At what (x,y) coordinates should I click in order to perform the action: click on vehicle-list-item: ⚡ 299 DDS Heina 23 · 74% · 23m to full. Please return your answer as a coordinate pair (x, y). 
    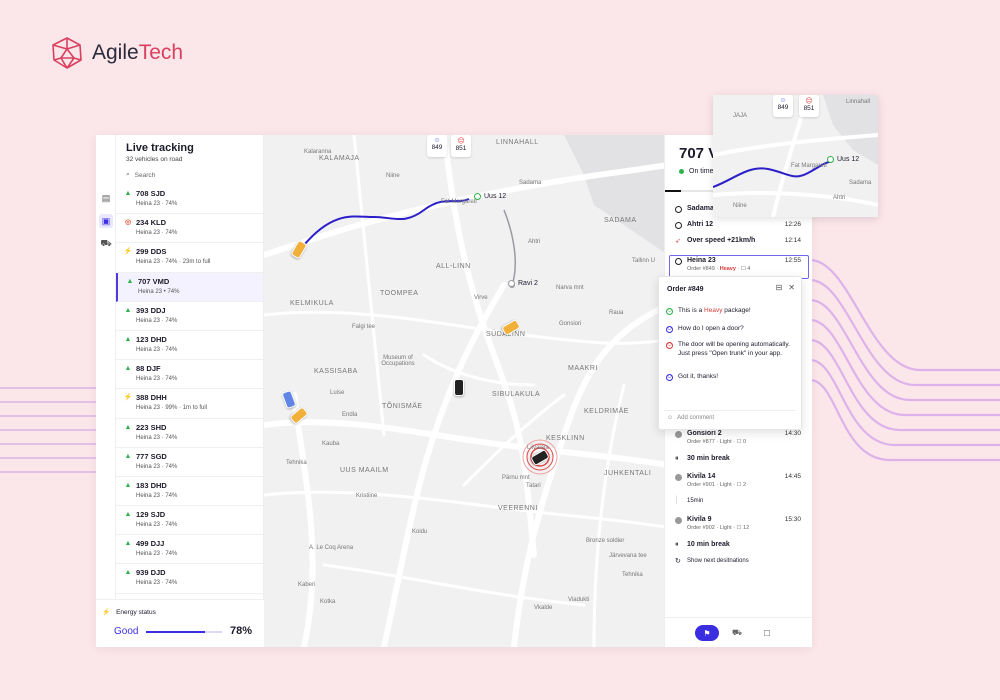
    Looking at the image, I should click on (189, 258).